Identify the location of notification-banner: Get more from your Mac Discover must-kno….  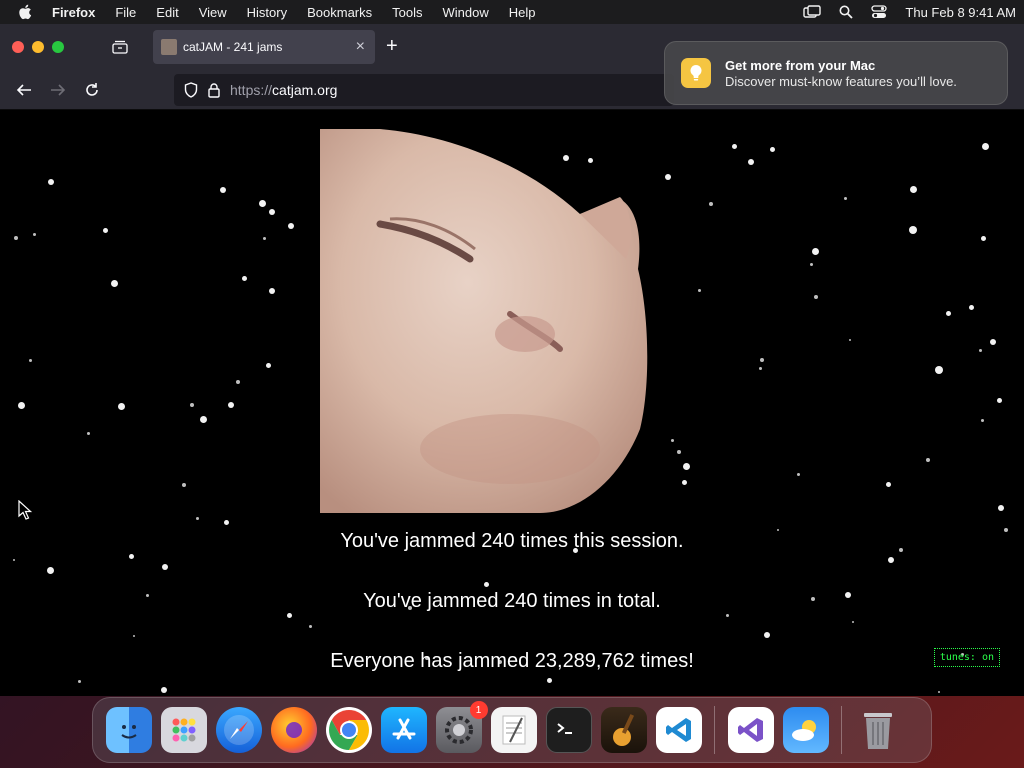
(836, 73).